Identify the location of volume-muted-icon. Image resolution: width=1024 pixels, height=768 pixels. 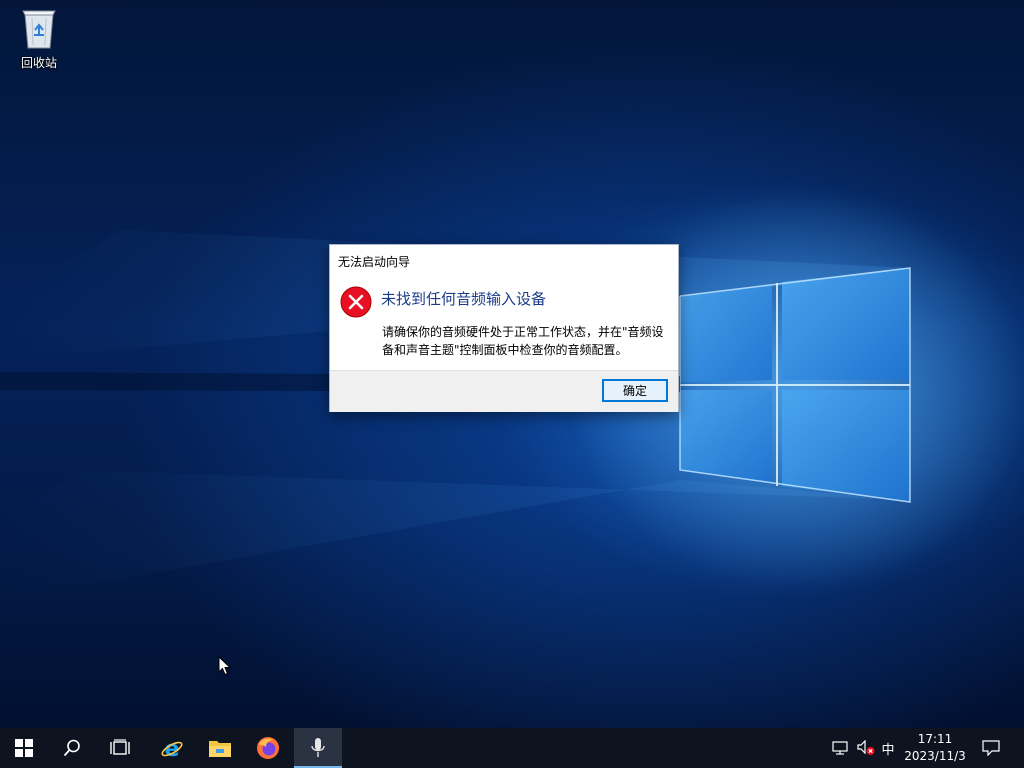
(866, 747).